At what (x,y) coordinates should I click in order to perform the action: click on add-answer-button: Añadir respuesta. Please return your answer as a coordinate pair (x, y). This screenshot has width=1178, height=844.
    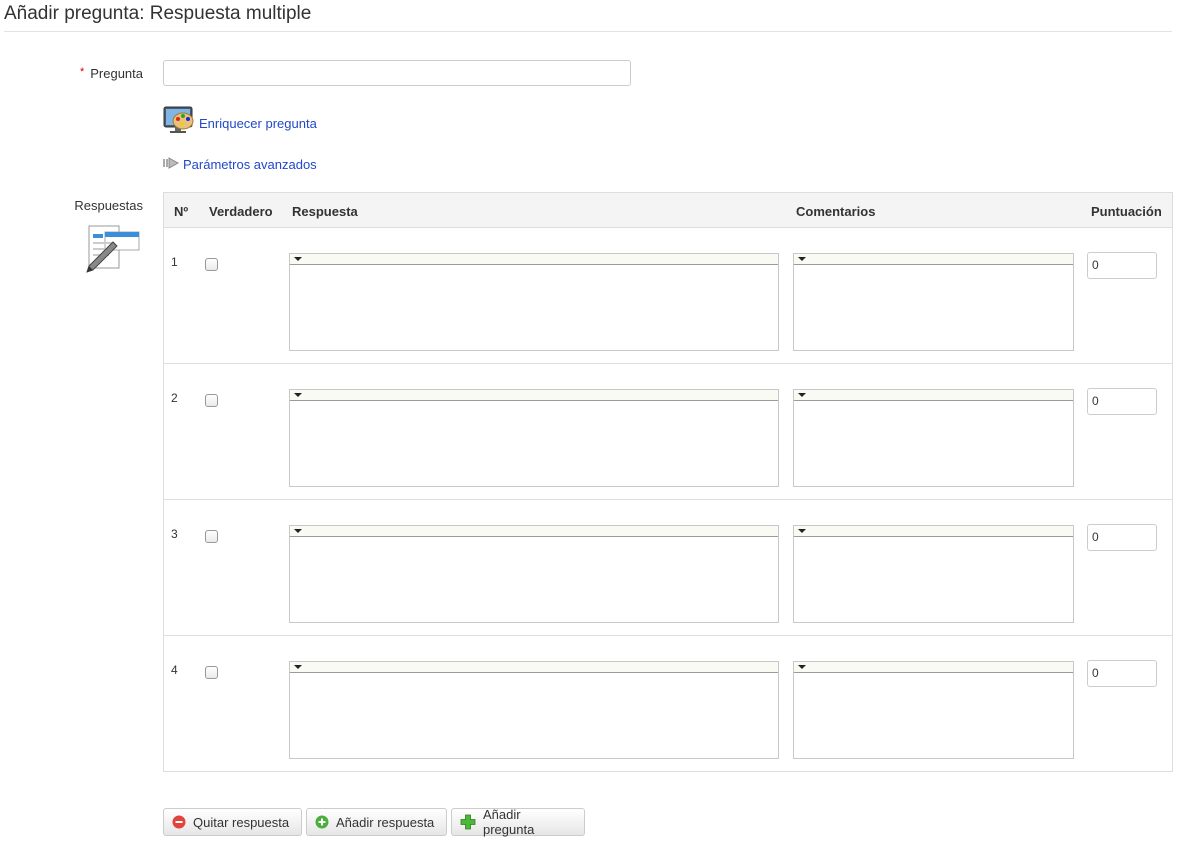
    Looking at the image, I should click on (376, 822).